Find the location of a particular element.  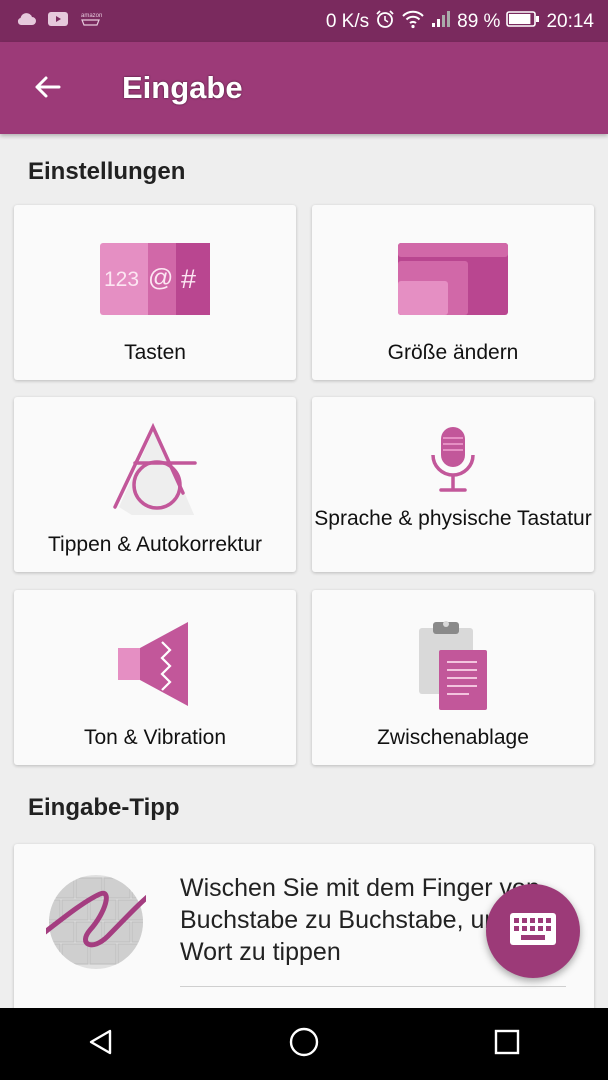

card-sound: Ton & Vibration is located at coordinates (155, 677).